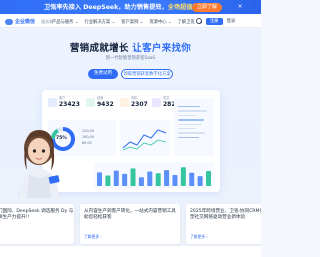 This screenshot has width=320, height=257. I want to click on nav-item-cases: 客户案例 ⌄, so click(132, 22).